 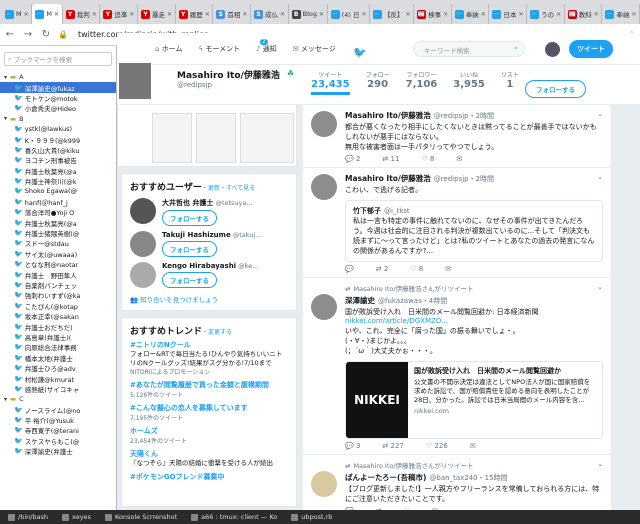 I want to click on browser-tab: 🐦 (4) 日 ✕, so click(x=349, y=14).